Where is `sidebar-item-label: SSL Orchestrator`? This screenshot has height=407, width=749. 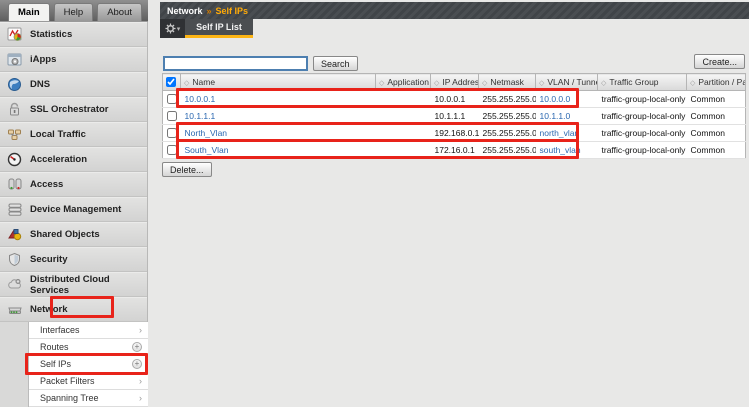 sidebar-item-label: SSL Orchestrator is located at coordinates (69, 109).